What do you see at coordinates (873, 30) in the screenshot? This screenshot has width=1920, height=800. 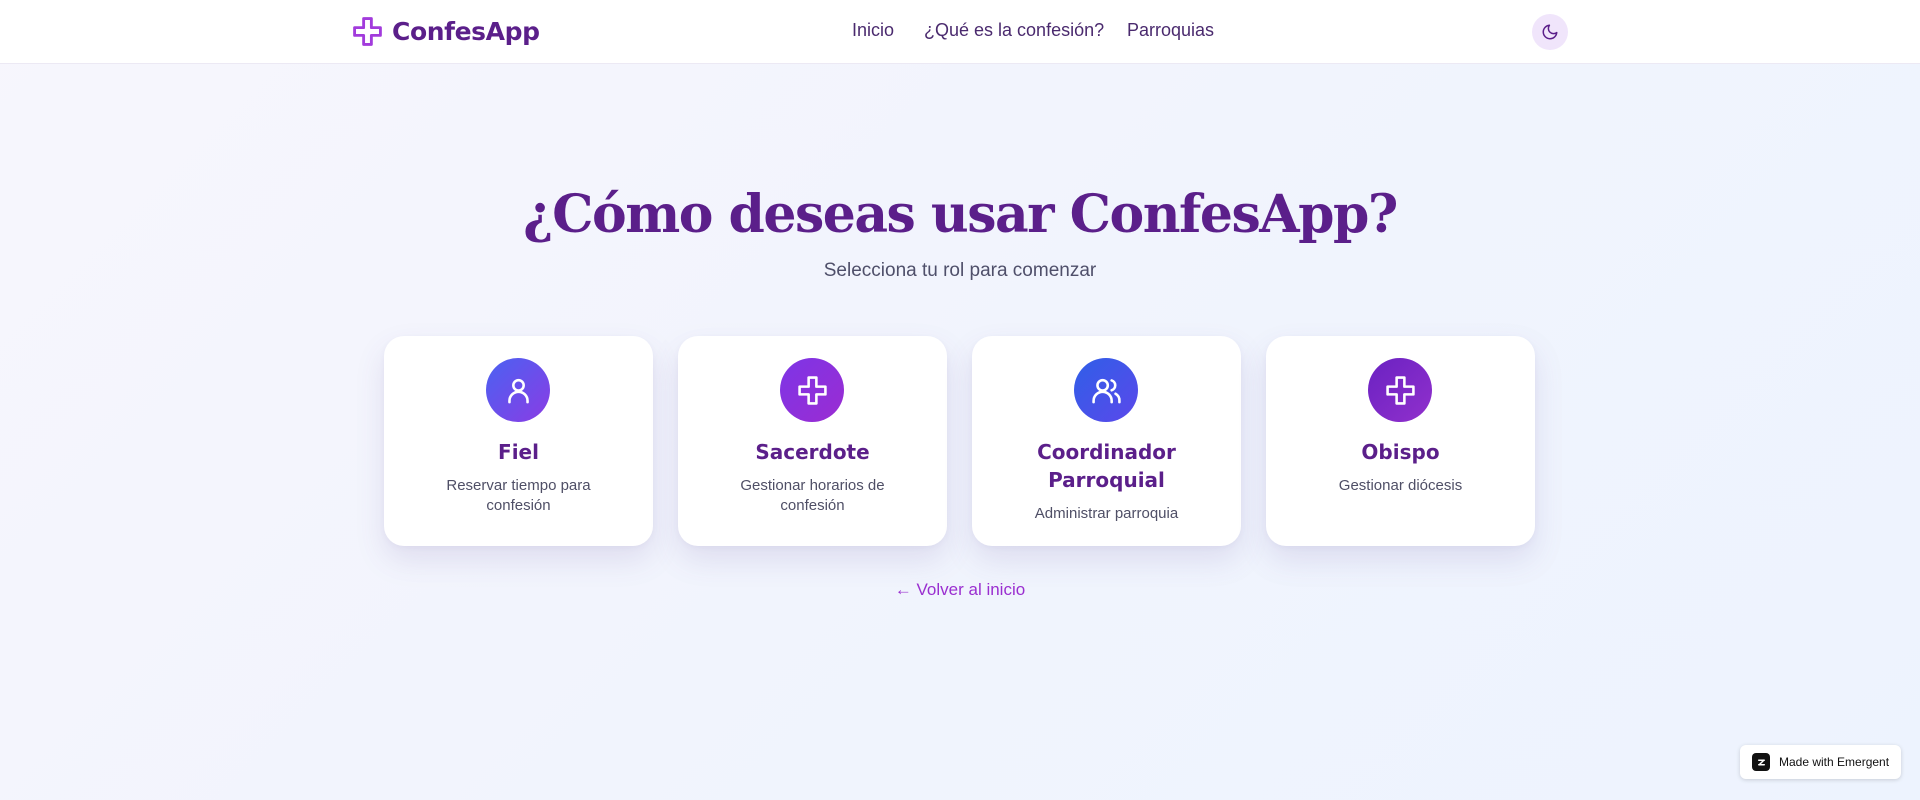 I see `nav-link-inicio: Inicio` at bounding box center [873, 30].